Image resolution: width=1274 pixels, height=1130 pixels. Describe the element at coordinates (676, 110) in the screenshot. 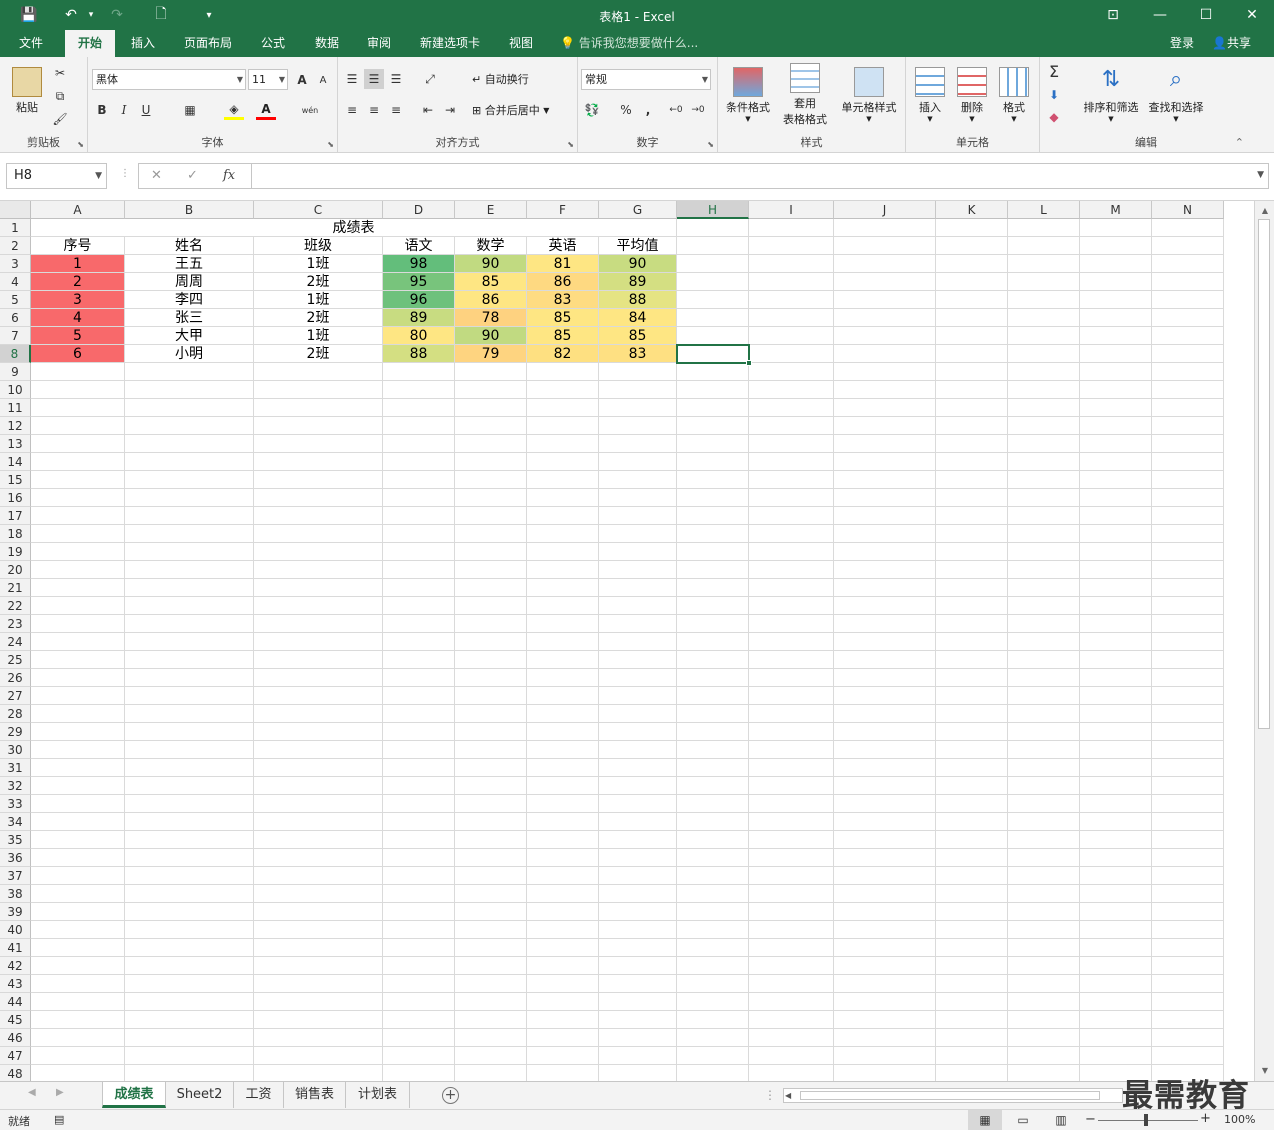

I see `increase-decimal-icon: ←0` at that location.